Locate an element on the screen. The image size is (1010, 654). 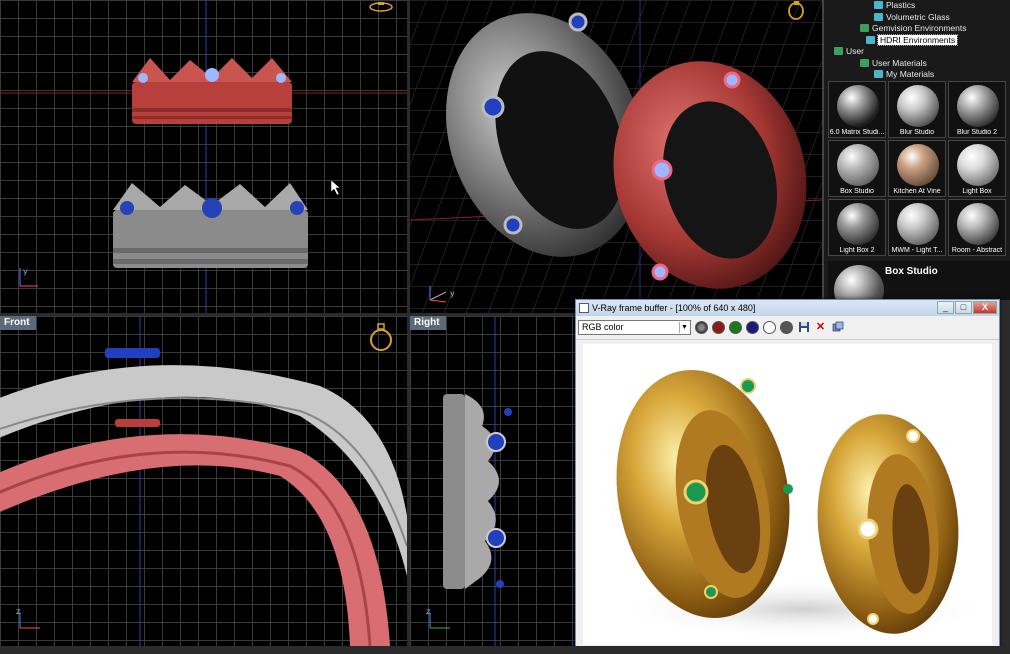
vray-window-title: V-Ray frame buffer - [100% of 640 x 480] is located at coordinates (674, 308).